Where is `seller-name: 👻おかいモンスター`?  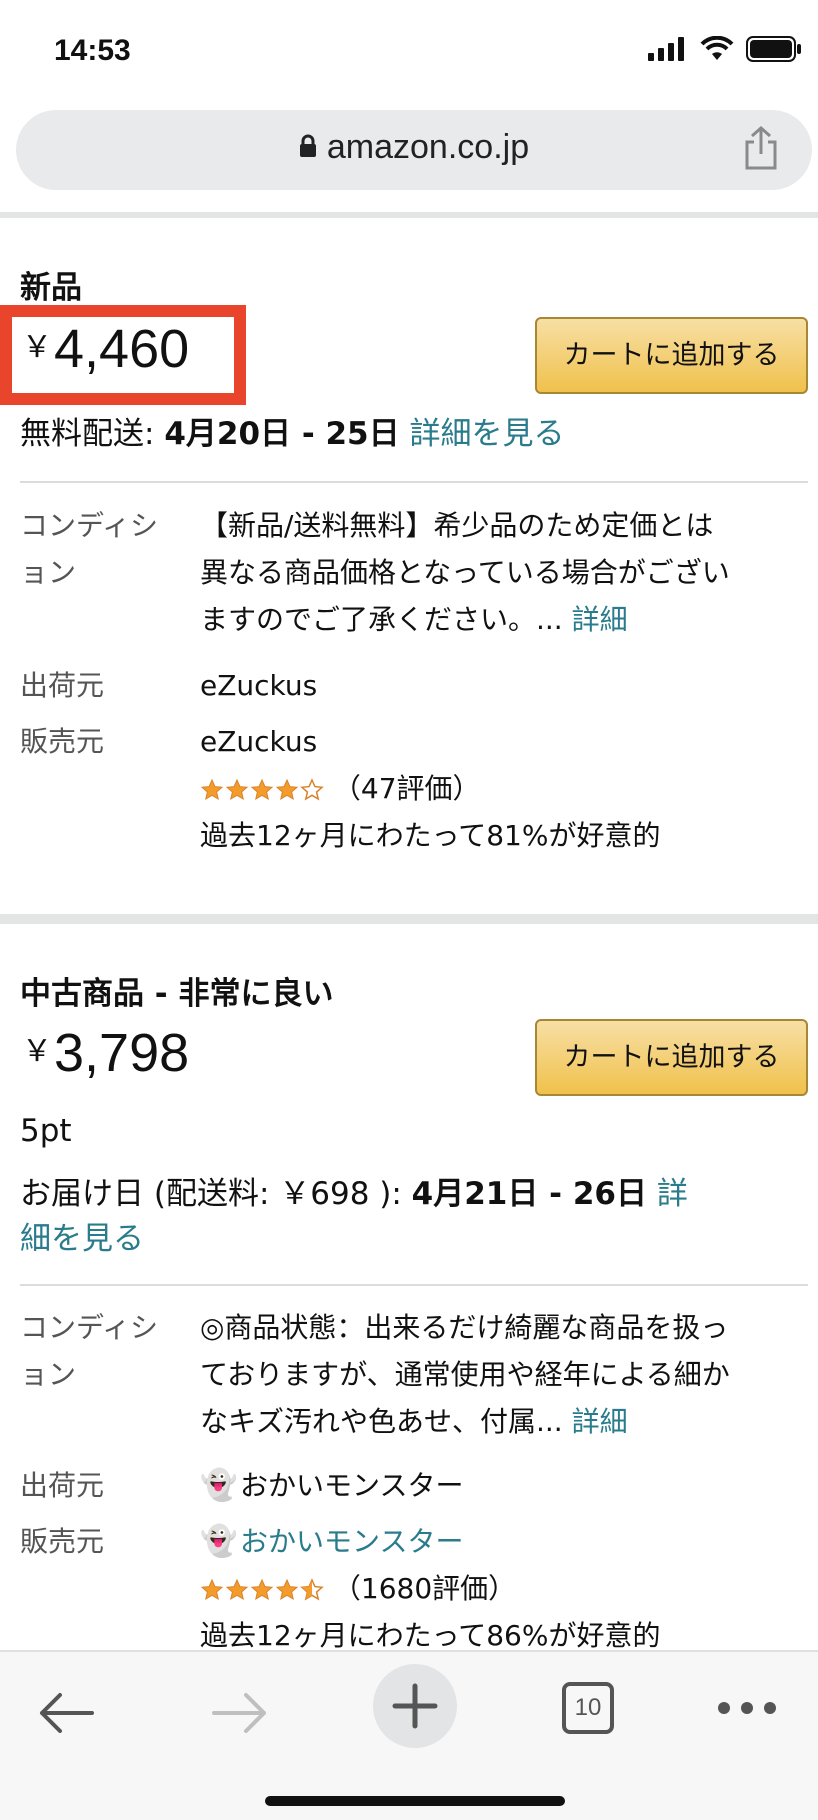
seller-name: 👻おかいモンスター is located at coordinates (331, 1541).